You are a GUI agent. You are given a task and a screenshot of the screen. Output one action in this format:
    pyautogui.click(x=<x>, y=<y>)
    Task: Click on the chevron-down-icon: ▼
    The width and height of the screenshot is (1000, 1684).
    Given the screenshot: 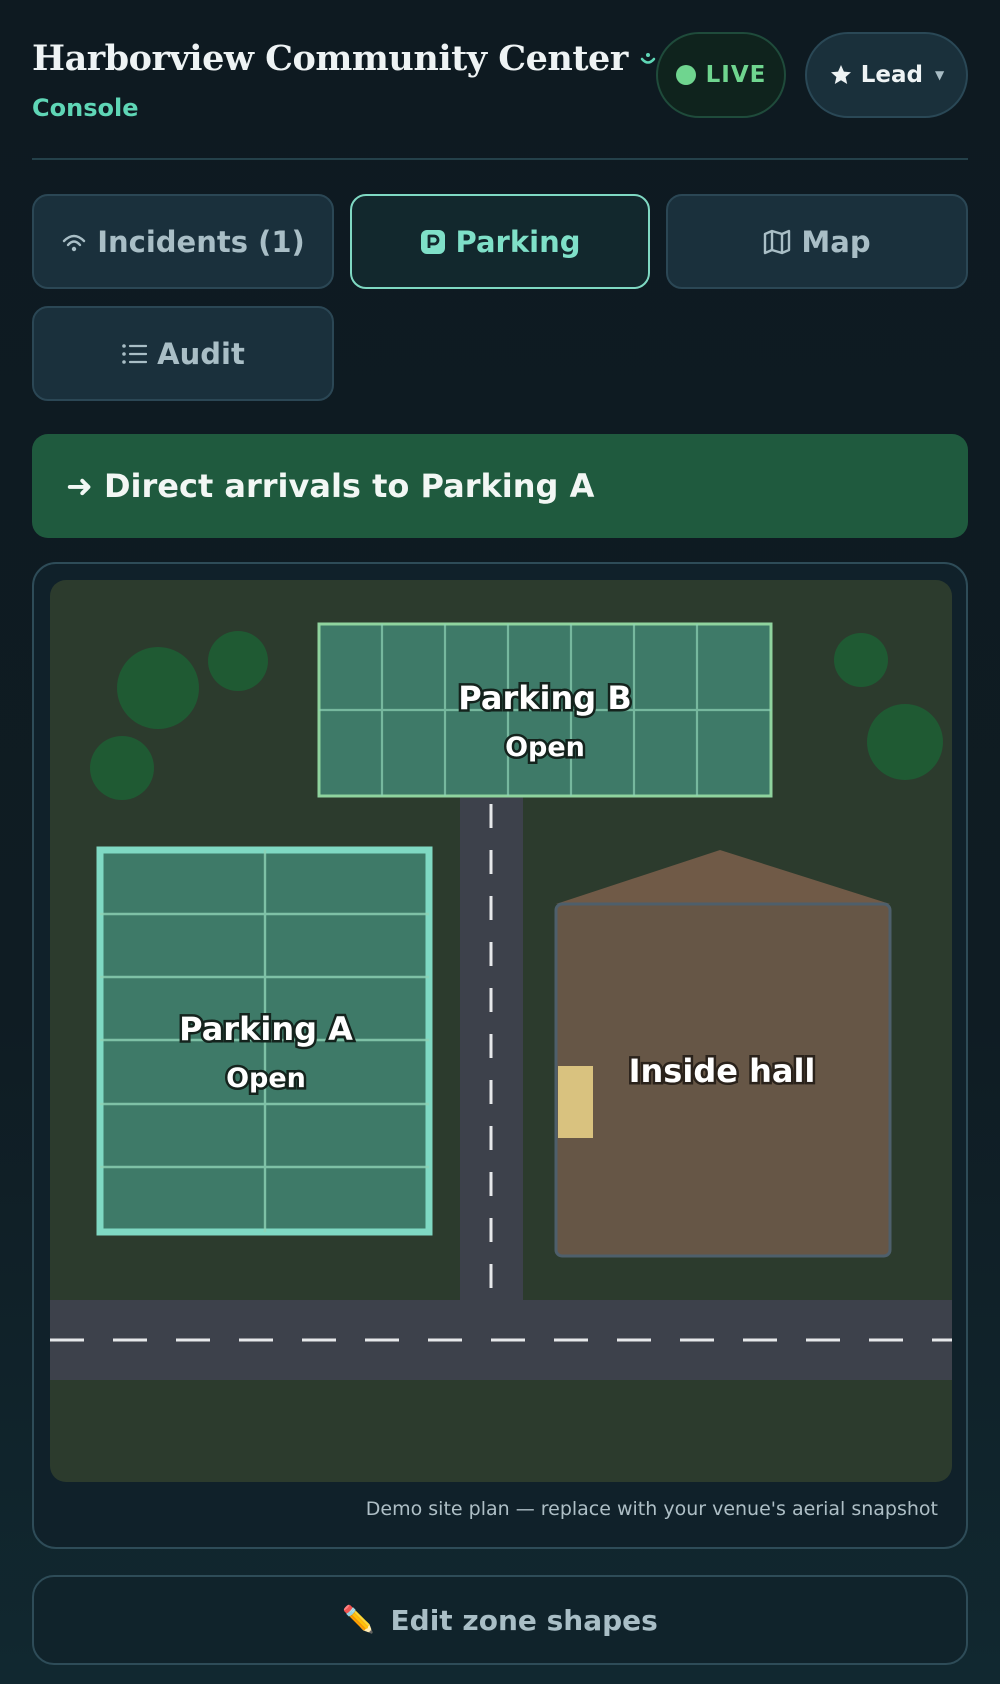 What is the action you would take?
    pyautogui.click(x=940, y=75)
    